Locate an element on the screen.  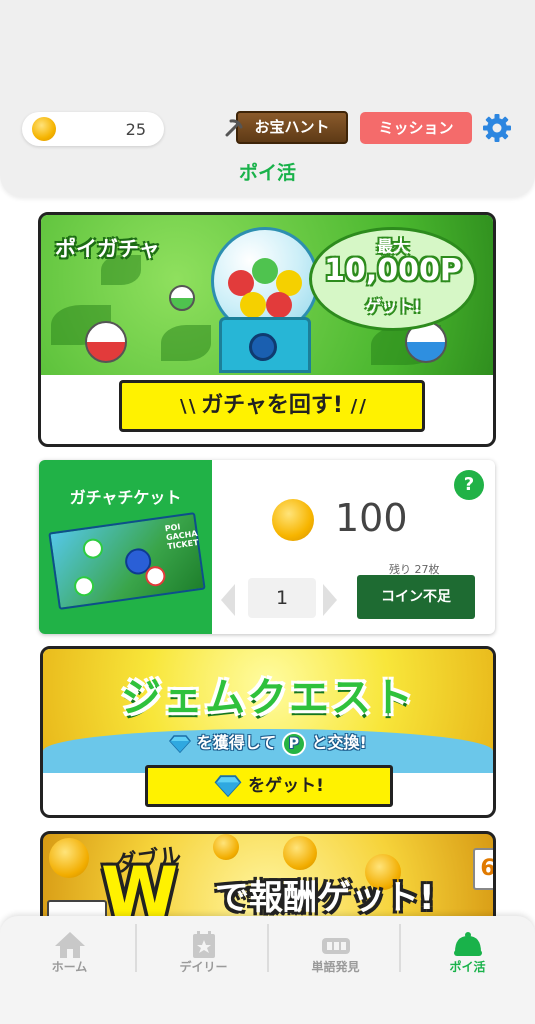
spin-gacha-button: \ \ ガチャを回す! / / is located at coordinates (272, 406).